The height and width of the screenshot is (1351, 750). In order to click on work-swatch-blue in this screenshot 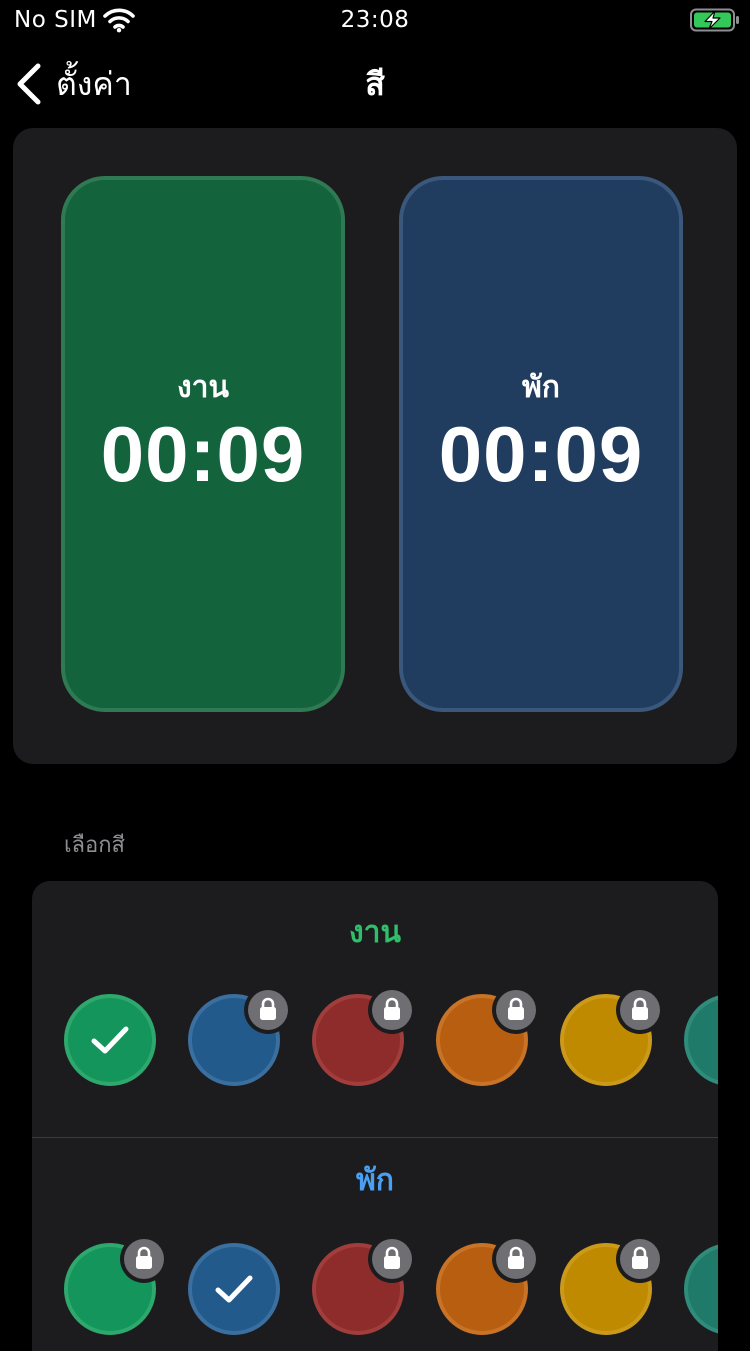, I will do `click(240, 1036)`.